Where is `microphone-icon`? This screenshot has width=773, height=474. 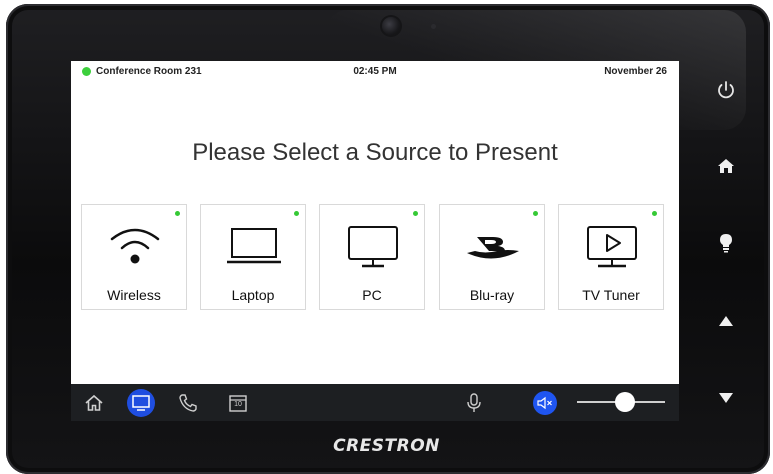
microphone-icon is located at coordinates (474, 403).